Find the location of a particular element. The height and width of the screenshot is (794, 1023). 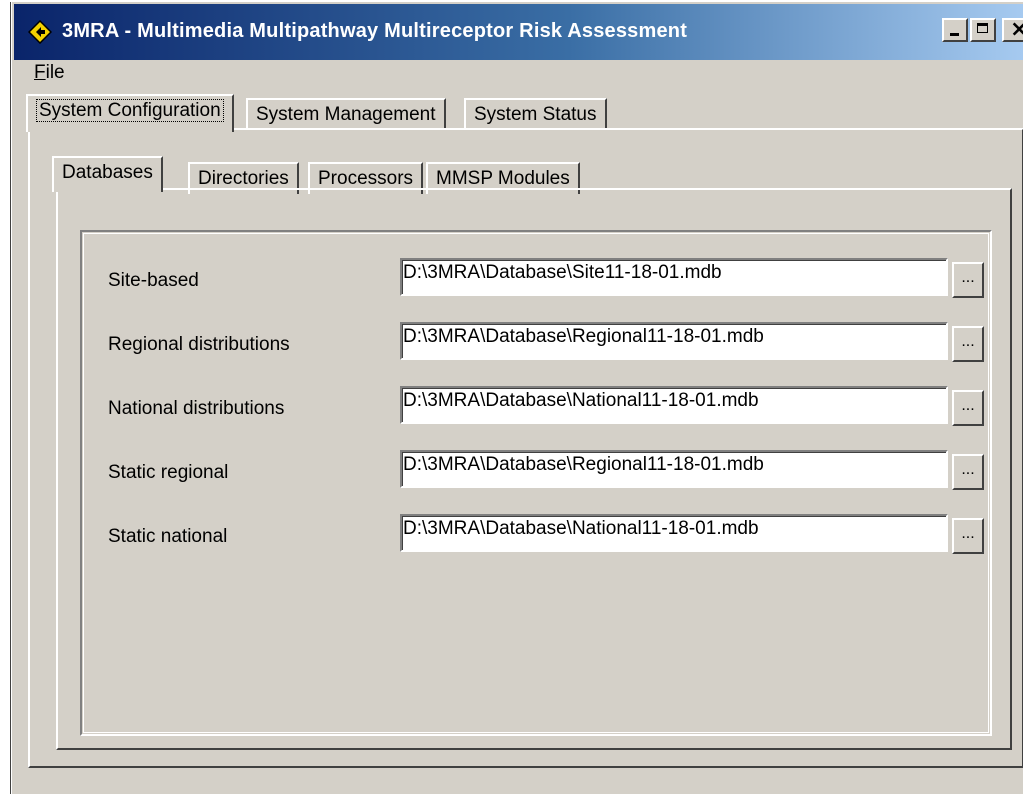

tab-label: MMSP Modules is located at coordinates (503, 178).